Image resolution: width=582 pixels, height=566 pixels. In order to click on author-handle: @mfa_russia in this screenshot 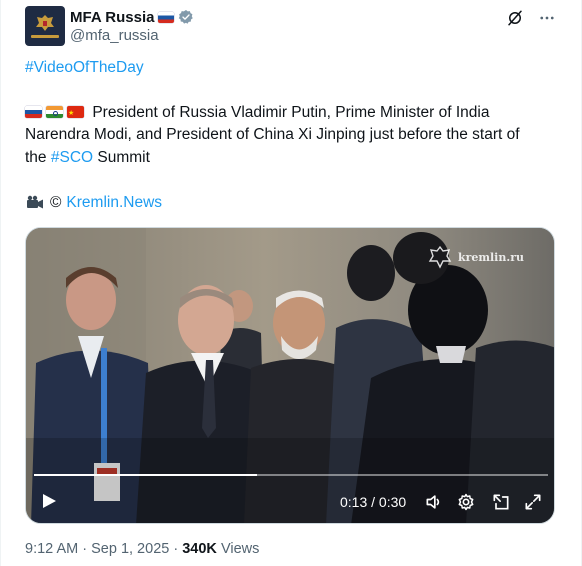, I will do `click(114, 35)`.